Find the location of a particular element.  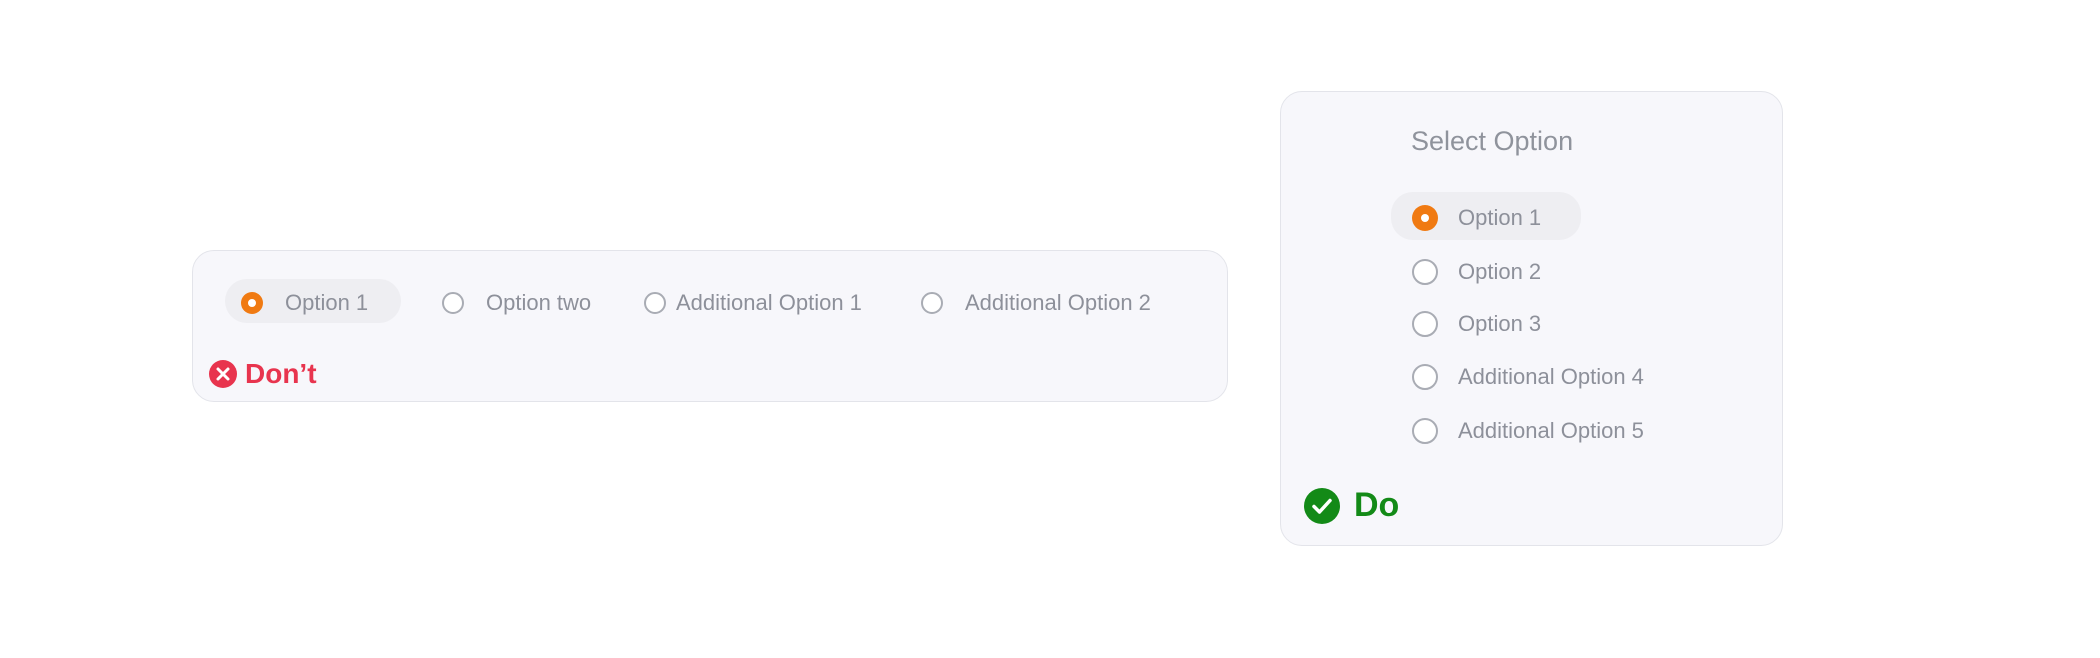

radio-option: Additional Option 5 is located at coordinates (1528, 431).